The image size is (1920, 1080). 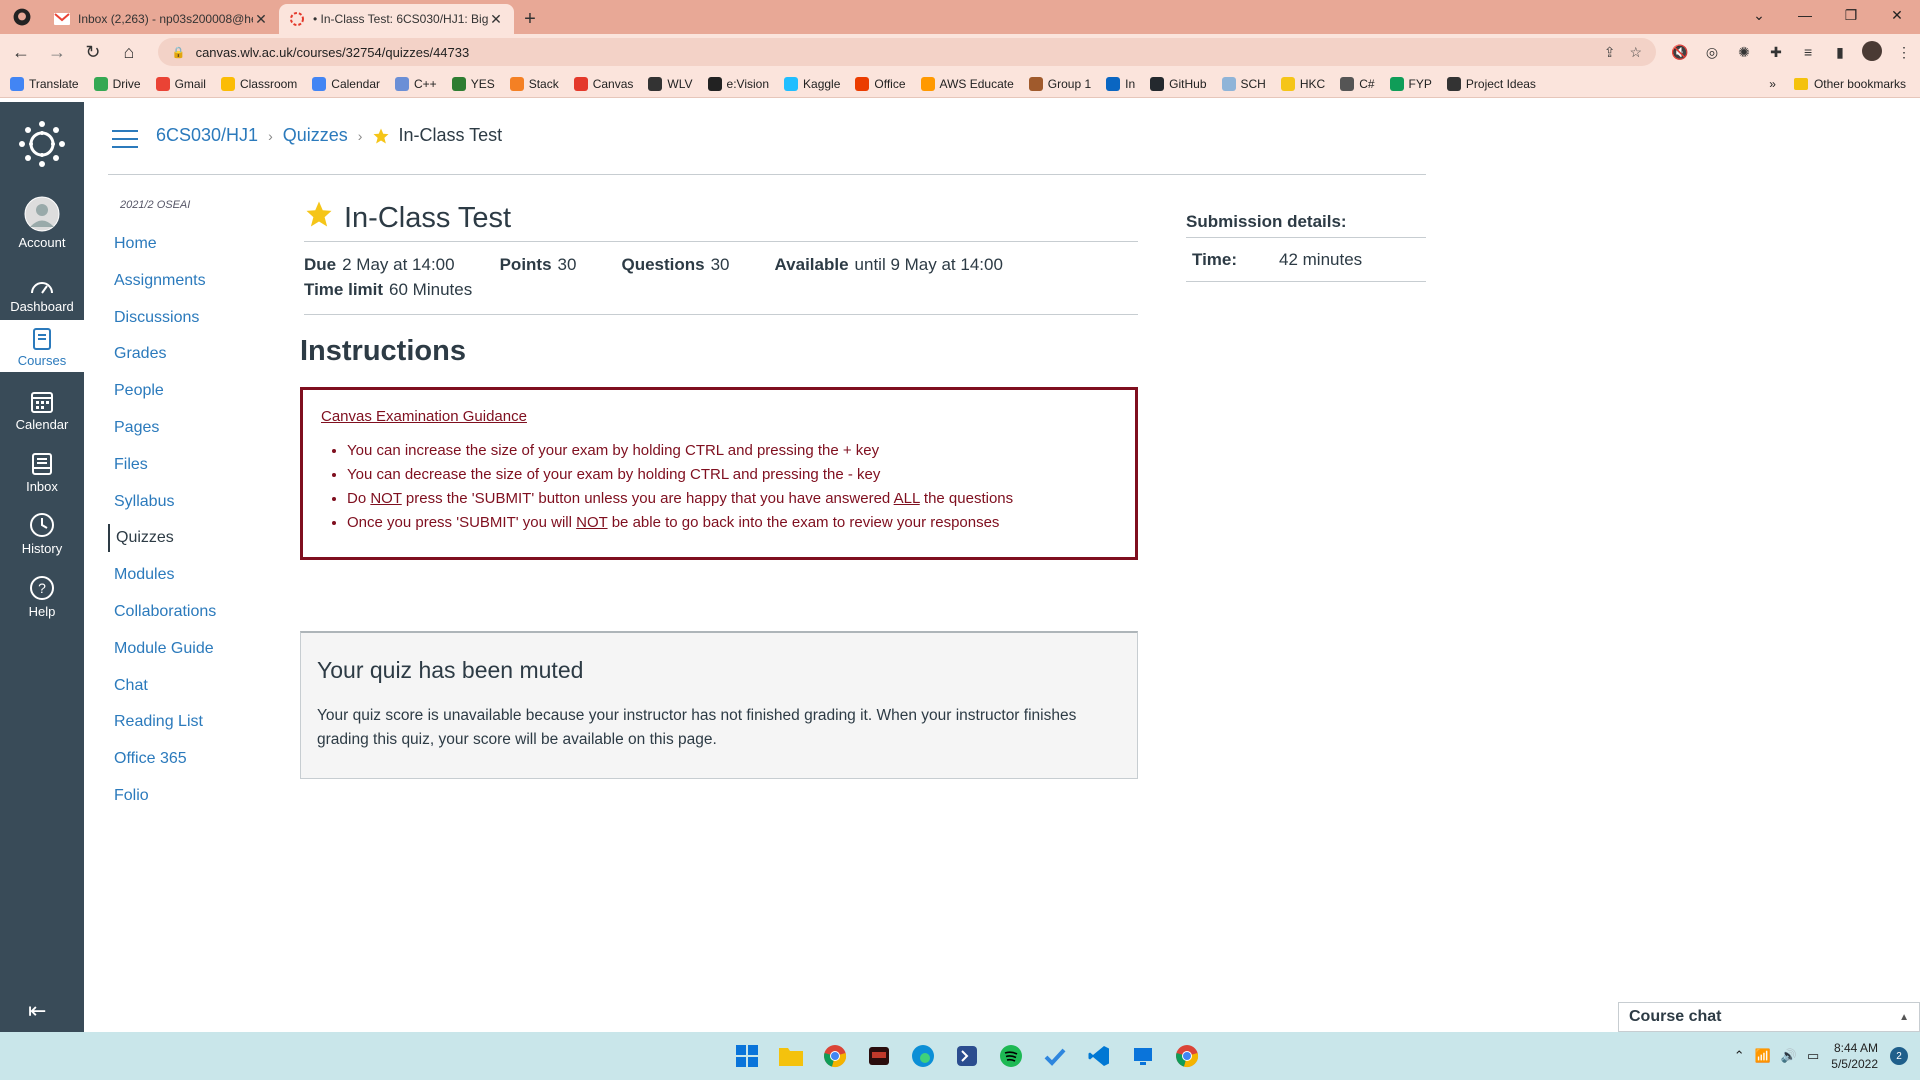 What do you see at coordinates (1860, 84) in the screenshot?
I see `other-bookmarks: Other bookmarks` at bounding box center [1860, 84].